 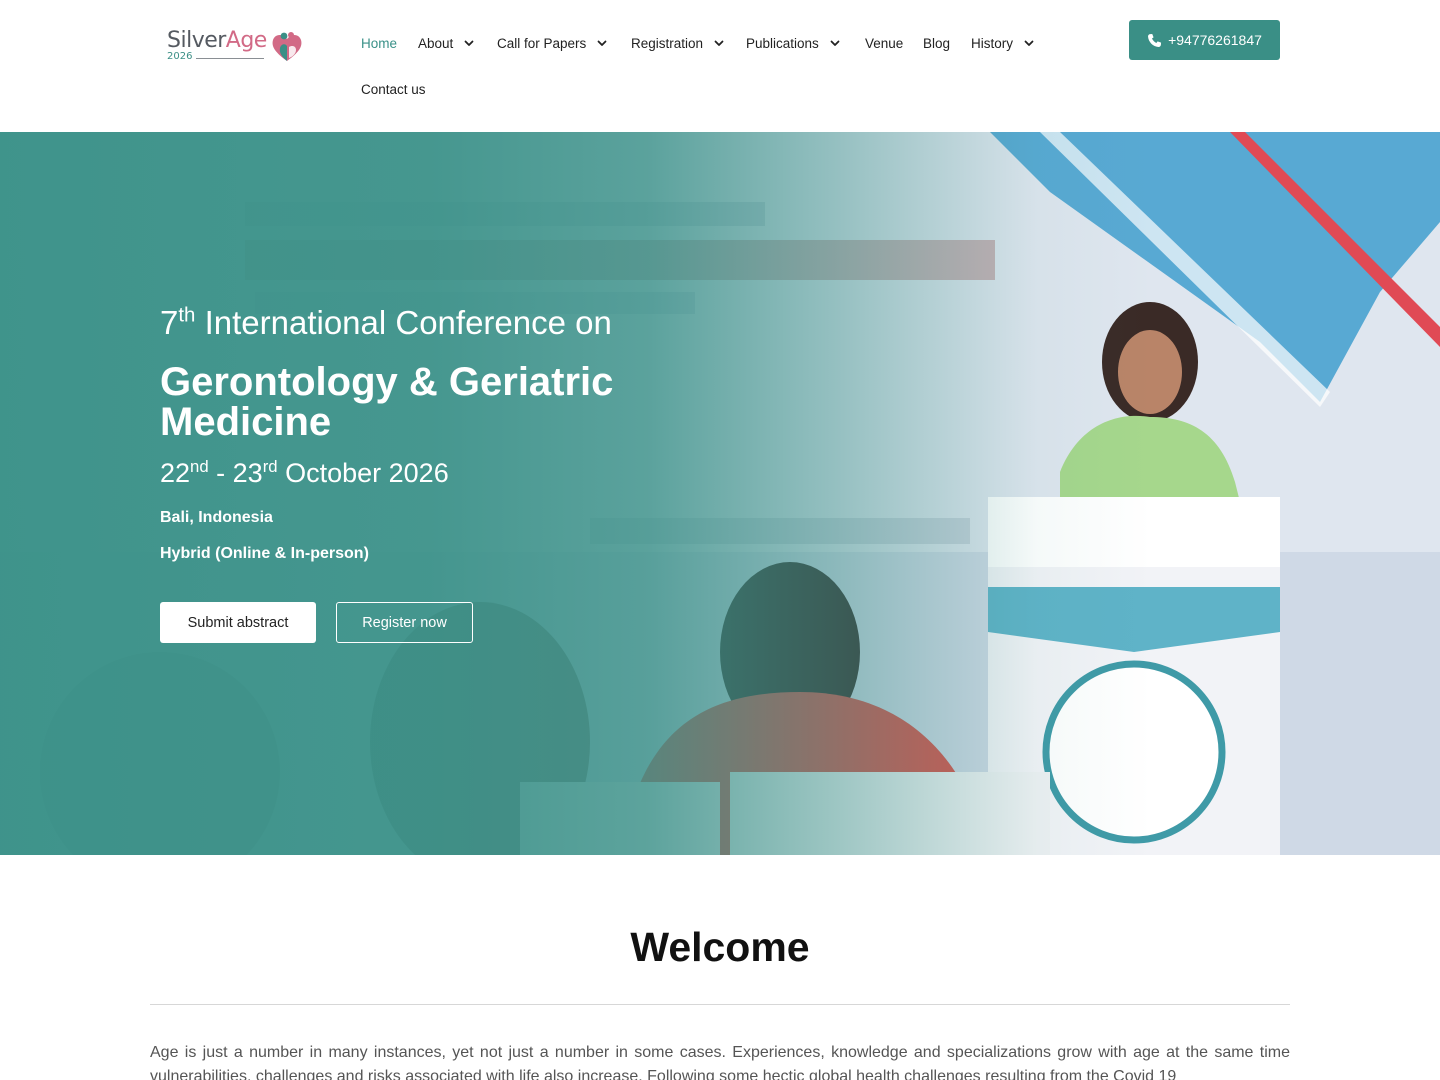 I want to click on logo-year: 2026, so click(x=180, y=56).